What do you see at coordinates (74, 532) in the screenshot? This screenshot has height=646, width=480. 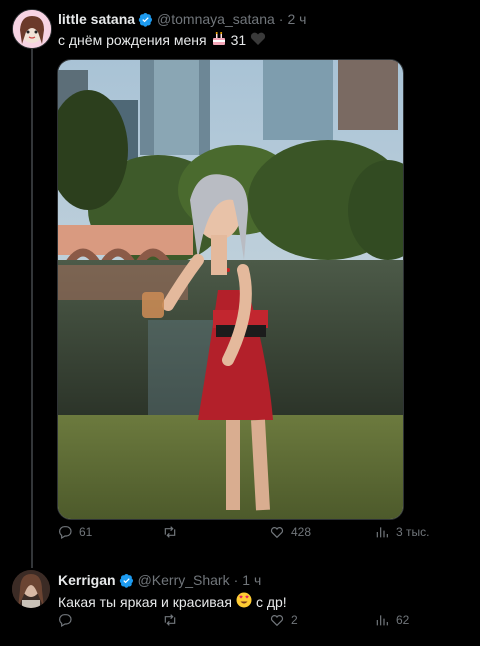 I see `reply-button: 61` at bounding box center [74, 532].